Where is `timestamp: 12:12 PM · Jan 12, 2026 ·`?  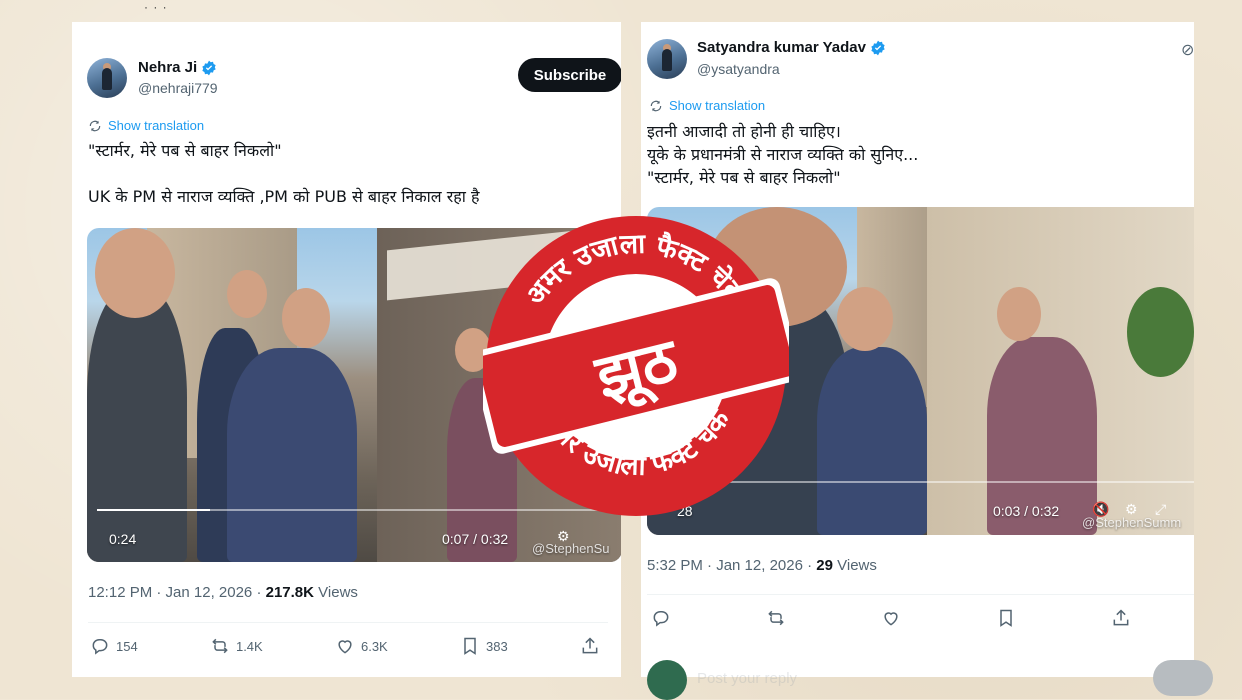
timestamp: 12:12 PM · Jan 12, 2026 · is located at coordinates (177, 592).